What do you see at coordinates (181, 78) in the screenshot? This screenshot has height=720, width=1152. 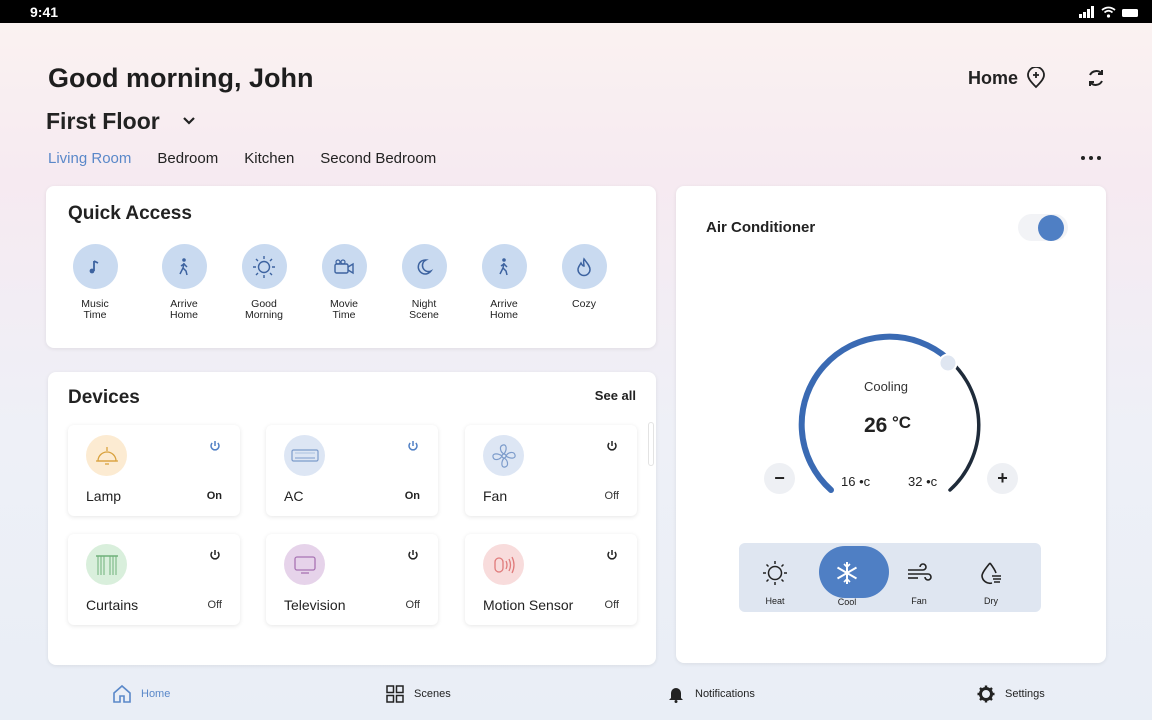 I see `greeting-title: Good morning, John` at bounding box center [181, 78].